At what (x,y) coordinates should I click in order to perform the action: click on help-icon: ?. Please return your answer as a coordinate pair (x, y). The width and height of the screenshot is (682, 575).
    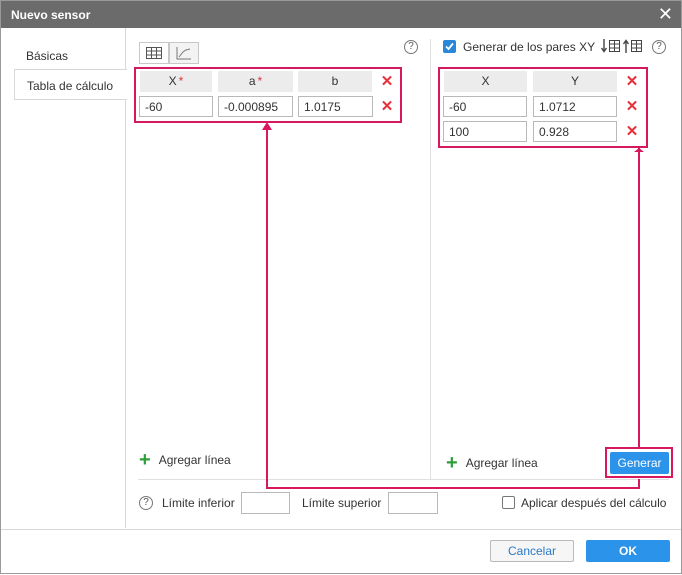
    Looking at the image, I should click on (146, 503).